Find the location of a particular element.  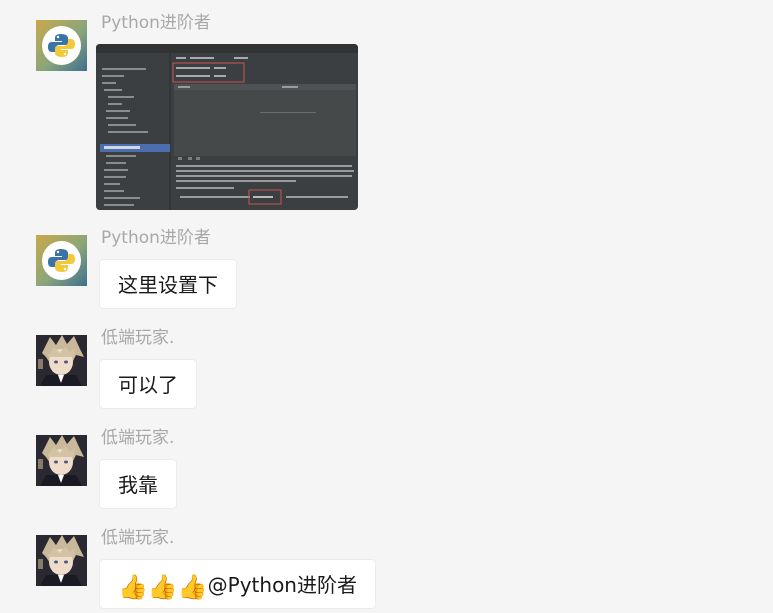

message-bubble: 👍👍👍@Python进阶者 is located at coordinates (237, 584).